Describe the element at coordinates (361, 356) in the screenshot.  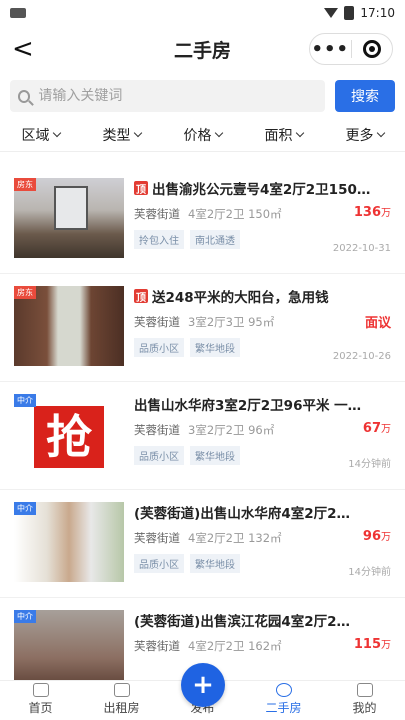
I see `listing-time: 2022-10-26` at that location.